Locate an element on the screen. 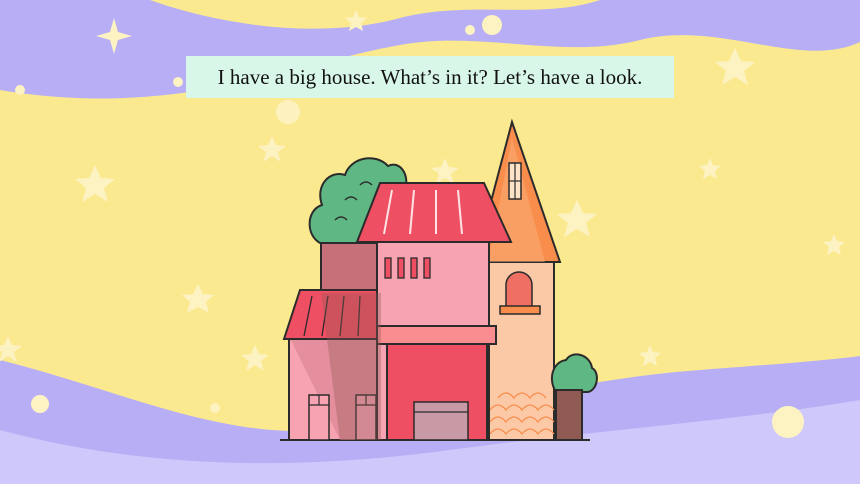 The width and height of the screenshot is (860, 484). chimney-box is located at coordinates (351, 268).